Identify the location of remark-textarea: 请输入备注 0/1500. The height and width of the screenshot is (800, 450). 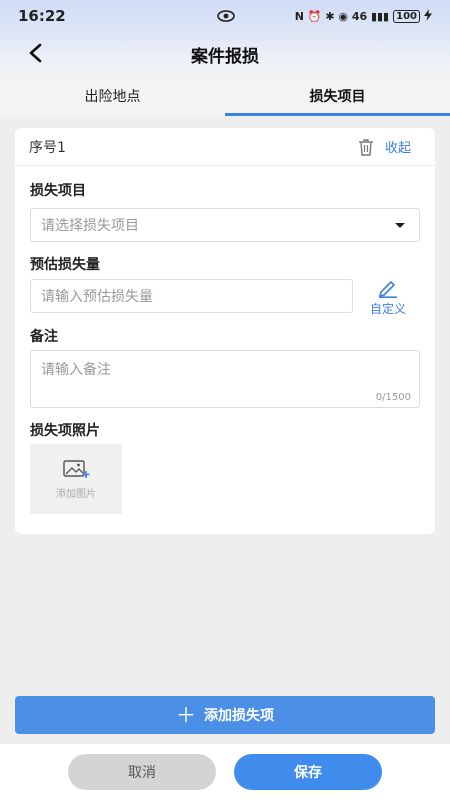
(225, 379).